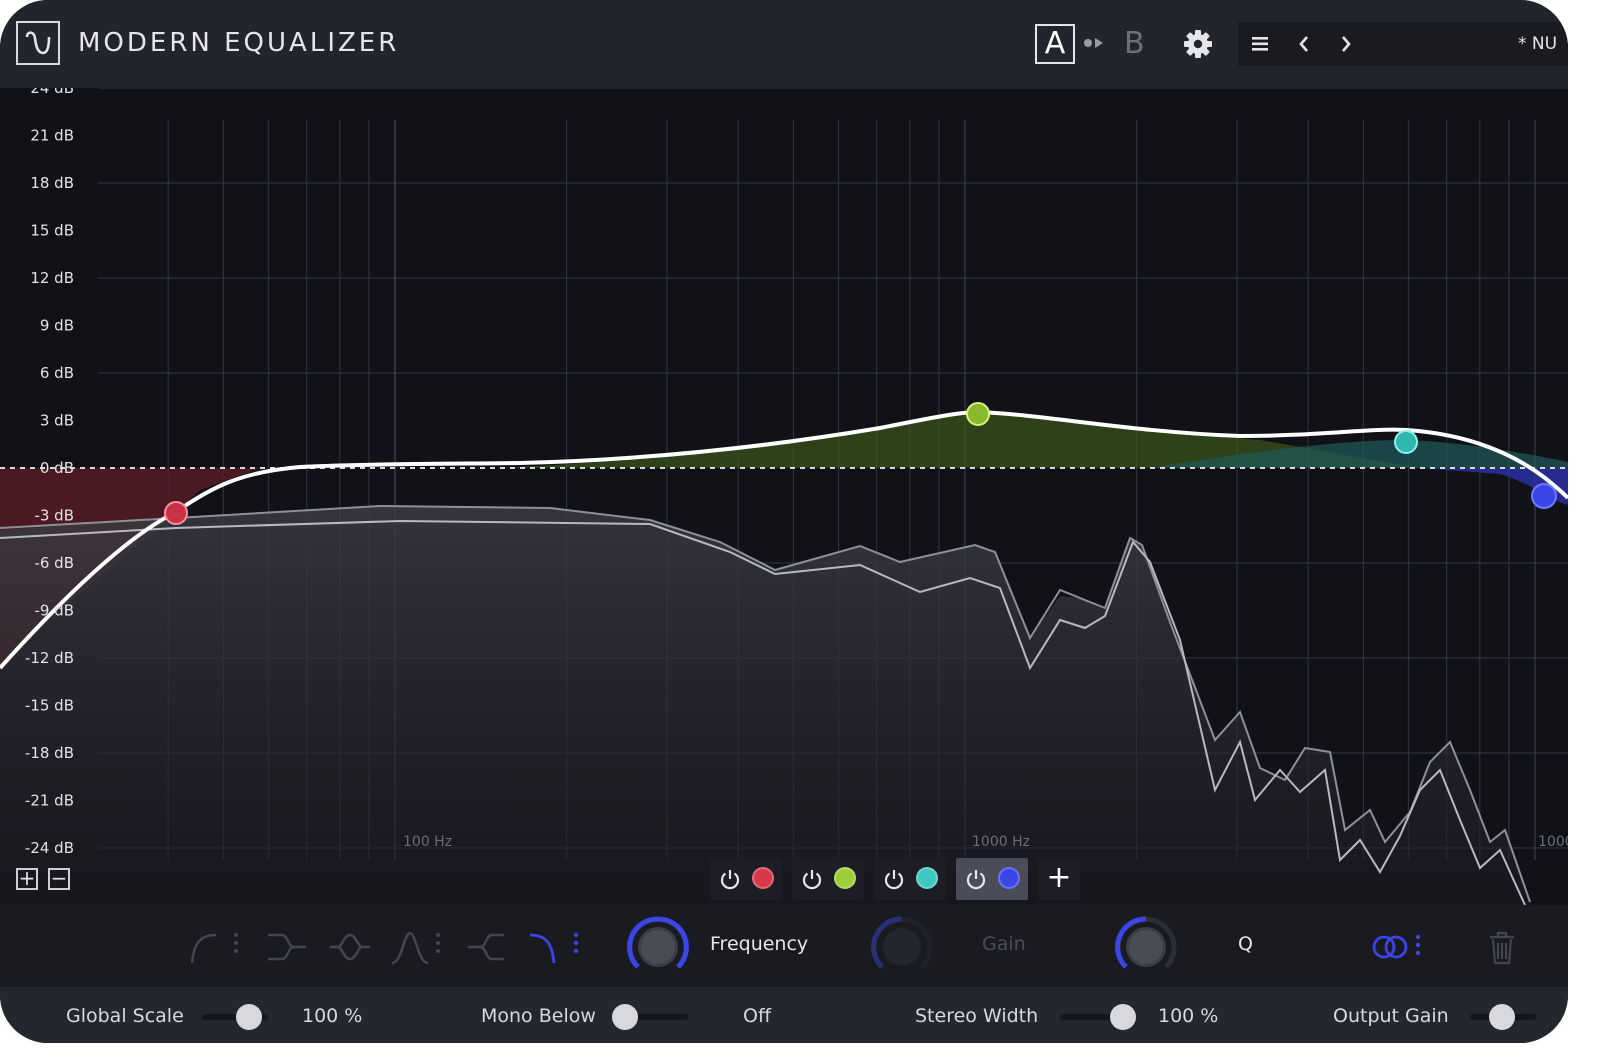 The height and width of the screenshot is (1064, 1600). I want to click on preset-bar: * NU, so click(1403, 44).